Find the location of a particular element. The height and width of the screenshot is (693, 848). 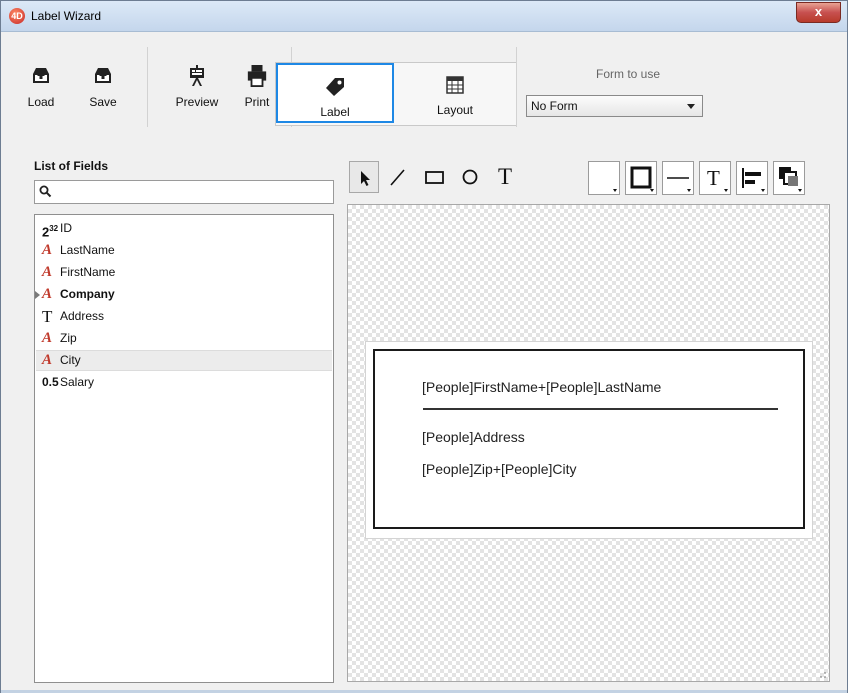

field-item-company: A Company is located at coordinates (183, 294).